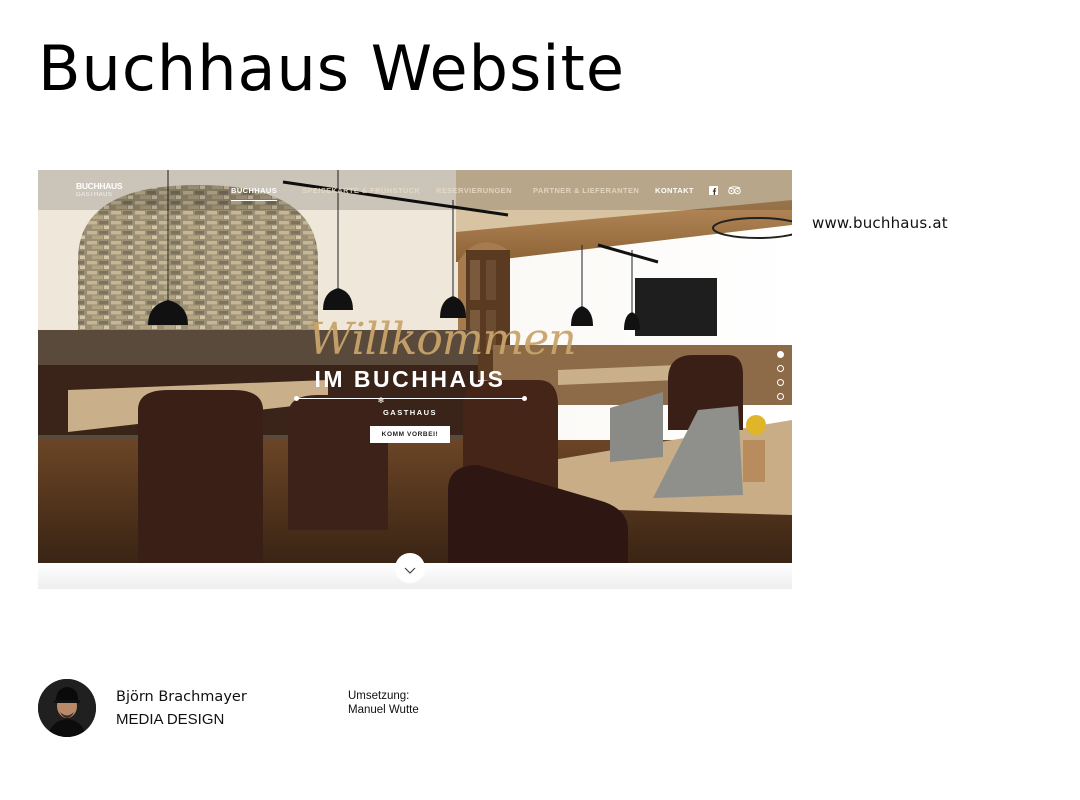 The height and width of the screenshot is (800, 1080). I want to click on hero-title: IM BUCHHAUS, so click(410, 379).